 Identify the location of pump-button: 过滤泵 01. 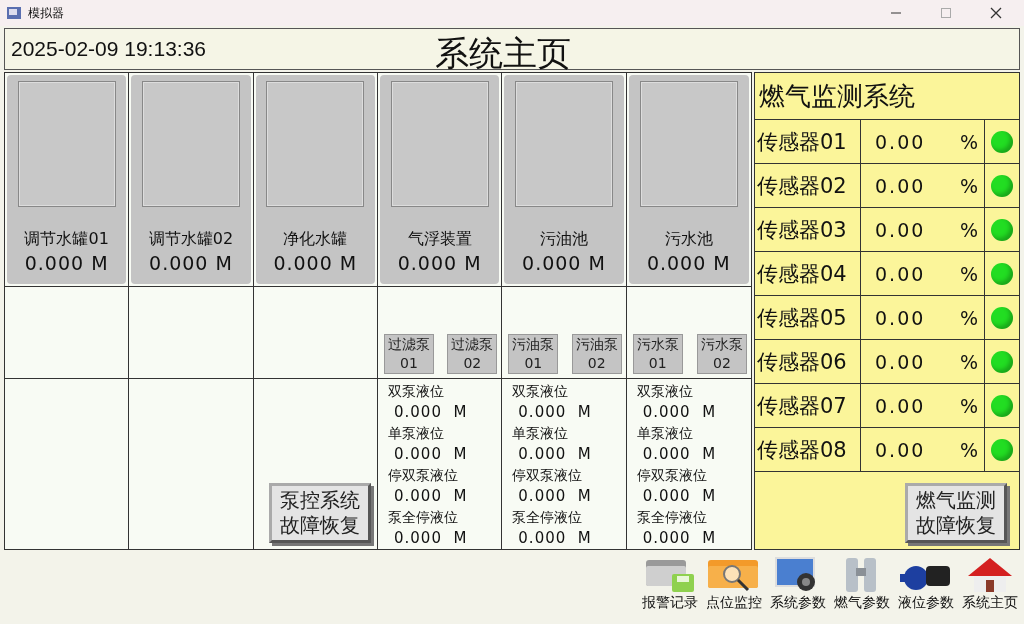
(409, 354).